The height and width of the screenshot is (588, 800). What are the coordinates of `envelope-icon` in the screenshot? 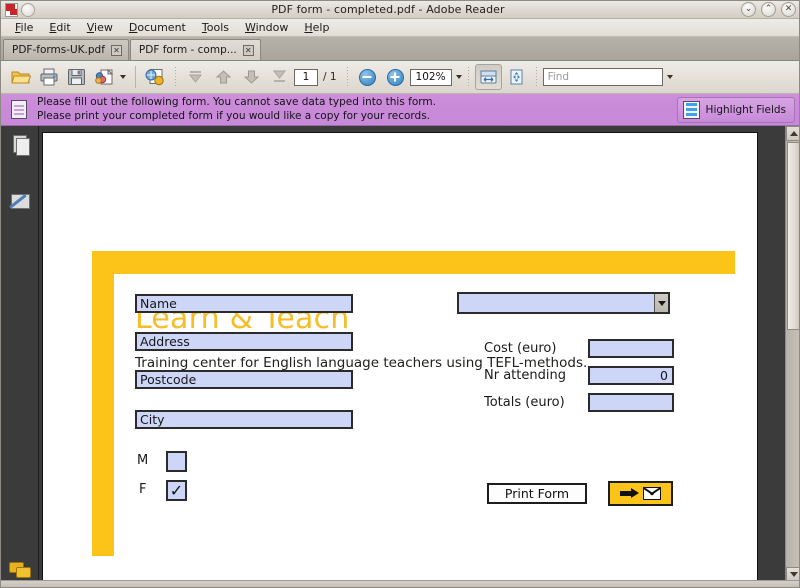 It's located at (652, 493).